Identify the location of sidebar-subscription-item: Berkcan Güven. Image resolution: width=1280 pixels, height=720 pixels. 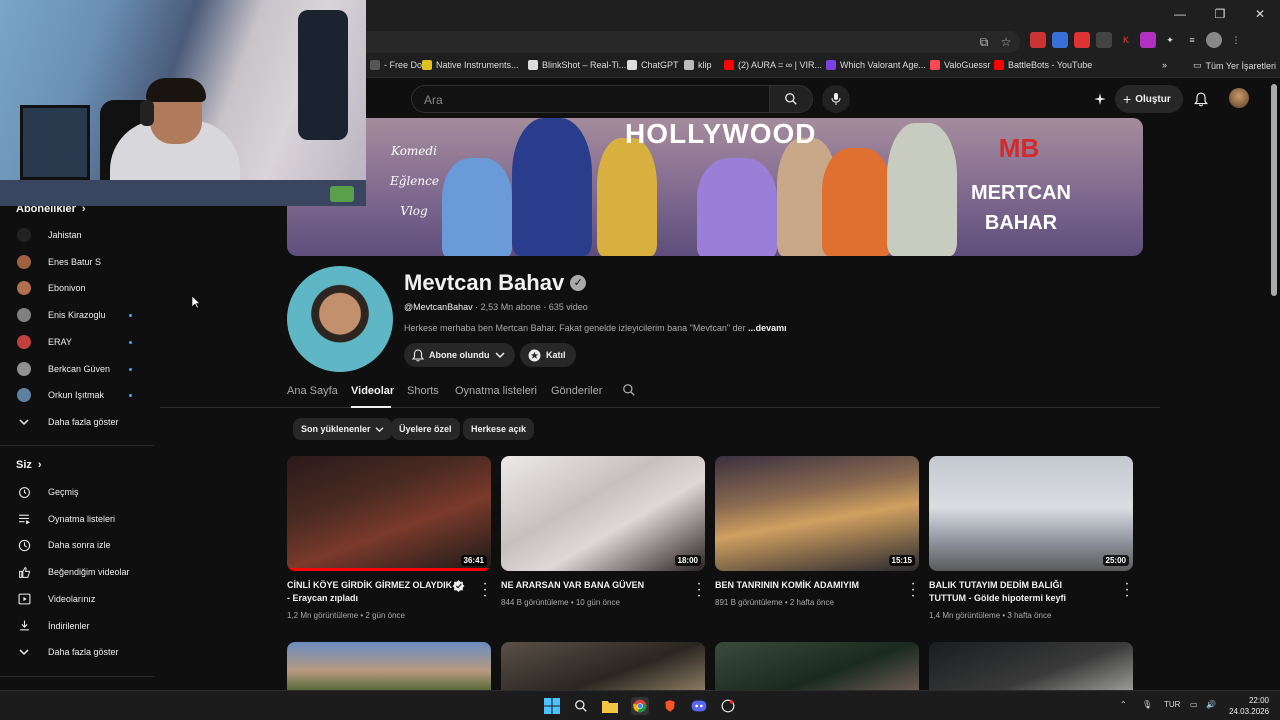
(78, 369).